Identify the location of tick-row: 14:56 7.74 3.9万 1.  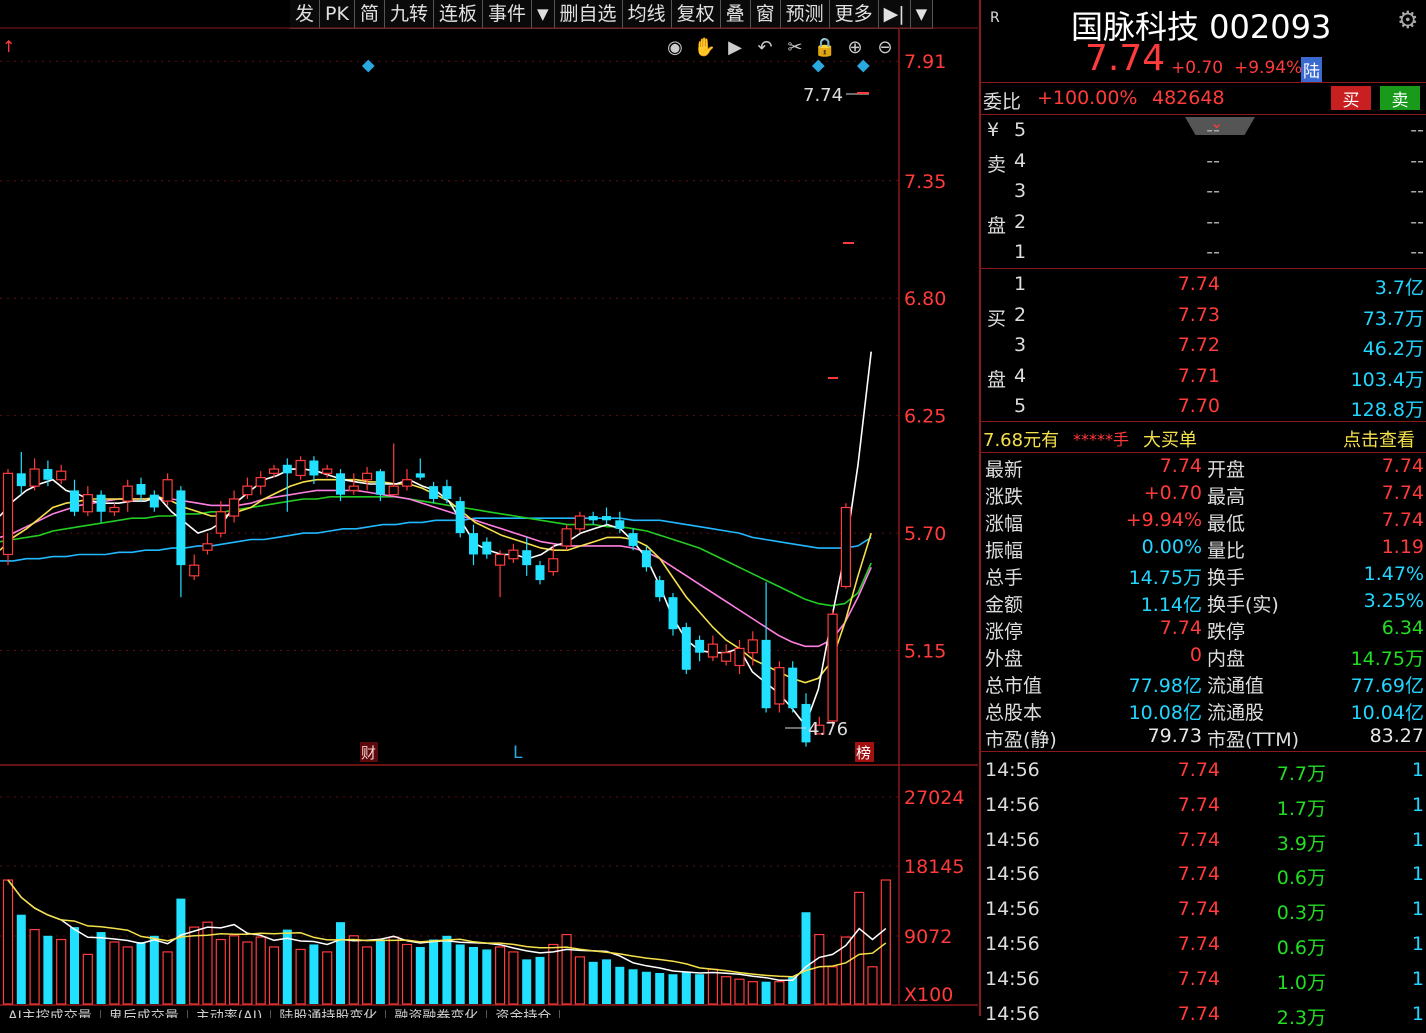
(1203, 843).